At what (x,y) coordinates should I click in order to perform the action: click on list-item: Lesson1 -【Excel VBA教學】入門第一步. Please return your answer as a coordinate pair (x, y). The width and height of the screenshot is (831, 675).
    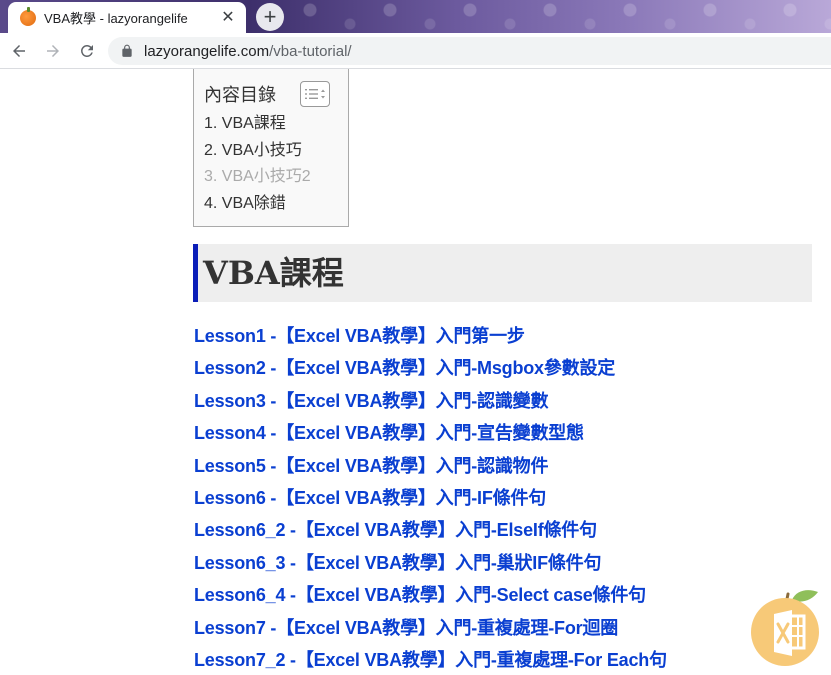
    Looking at the image, I should click on (430, 338).